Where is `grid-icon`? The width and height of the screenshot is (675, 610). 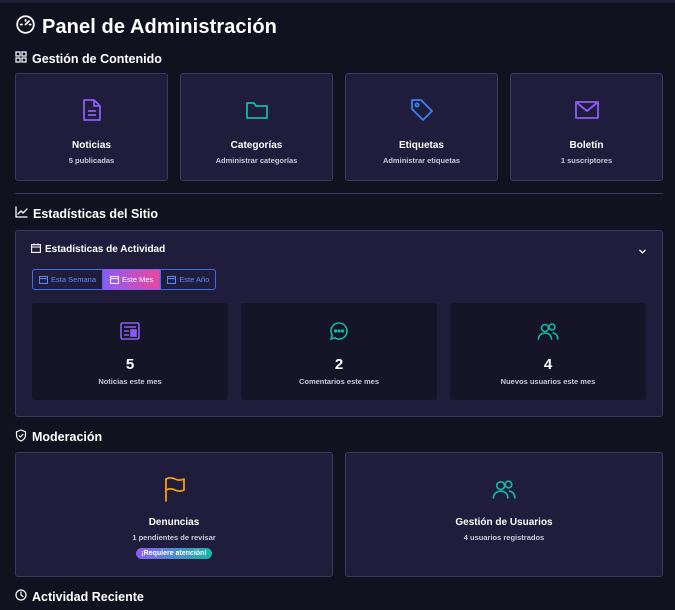 grid-icon is located at coordinates (21, 58).